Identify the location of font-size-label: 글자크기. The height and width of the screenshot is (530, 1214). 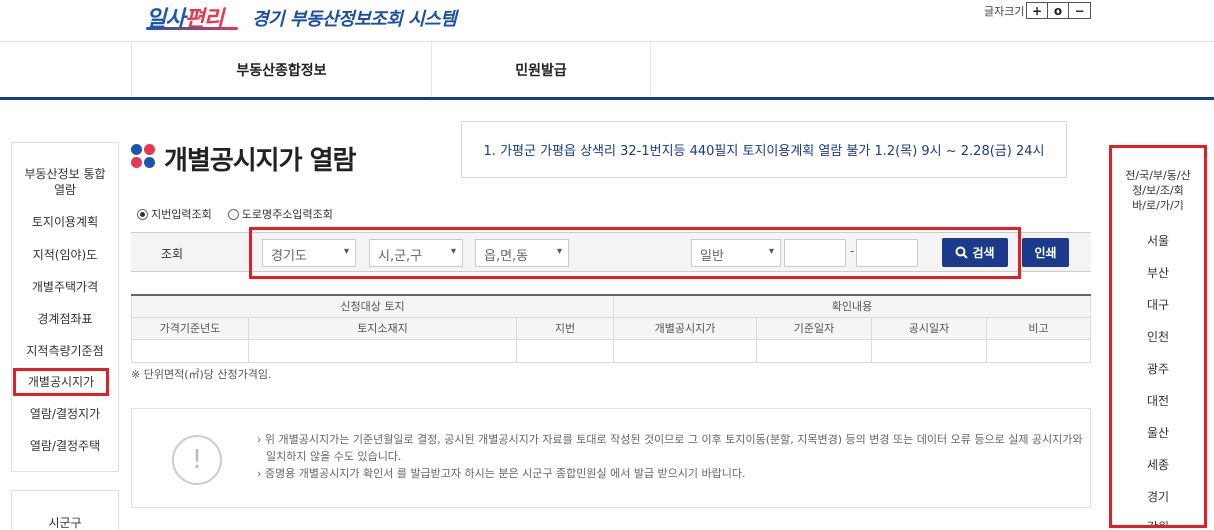
(1004, 11).